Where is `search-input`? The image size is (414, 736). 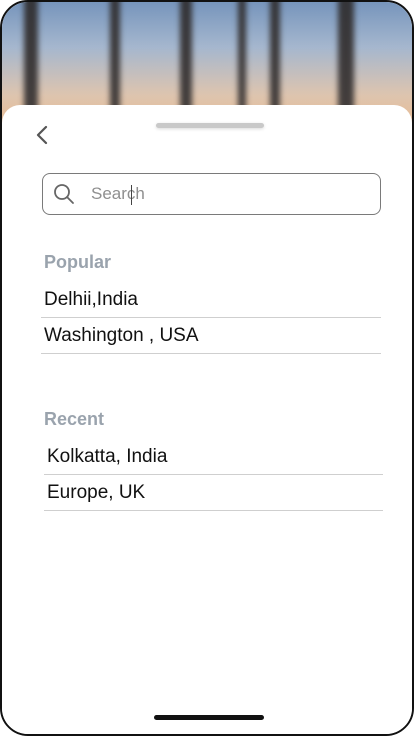
search-input is located at coordinates (221, 194).